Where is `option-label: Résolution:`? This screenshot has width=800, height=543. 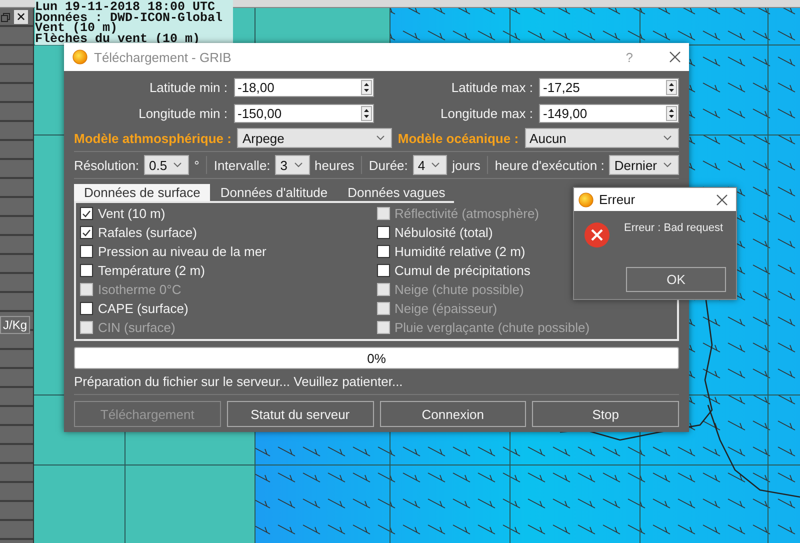 option-label: Résolution: is located at coordinates (107, 165).